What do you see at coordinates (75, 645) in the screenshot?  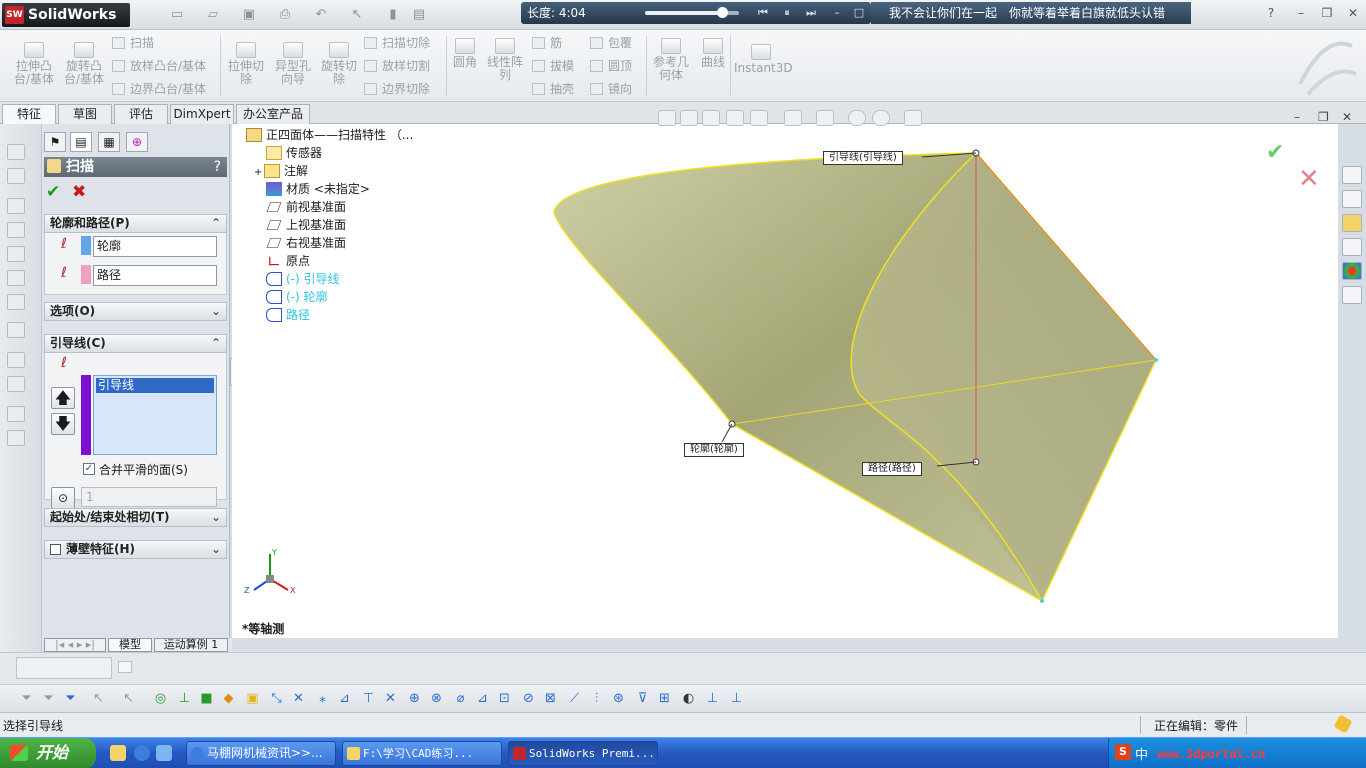 I see `tab-scroll-arrows: |◂ ◂ ▸ ▸|` at bounding box center [75, 645].